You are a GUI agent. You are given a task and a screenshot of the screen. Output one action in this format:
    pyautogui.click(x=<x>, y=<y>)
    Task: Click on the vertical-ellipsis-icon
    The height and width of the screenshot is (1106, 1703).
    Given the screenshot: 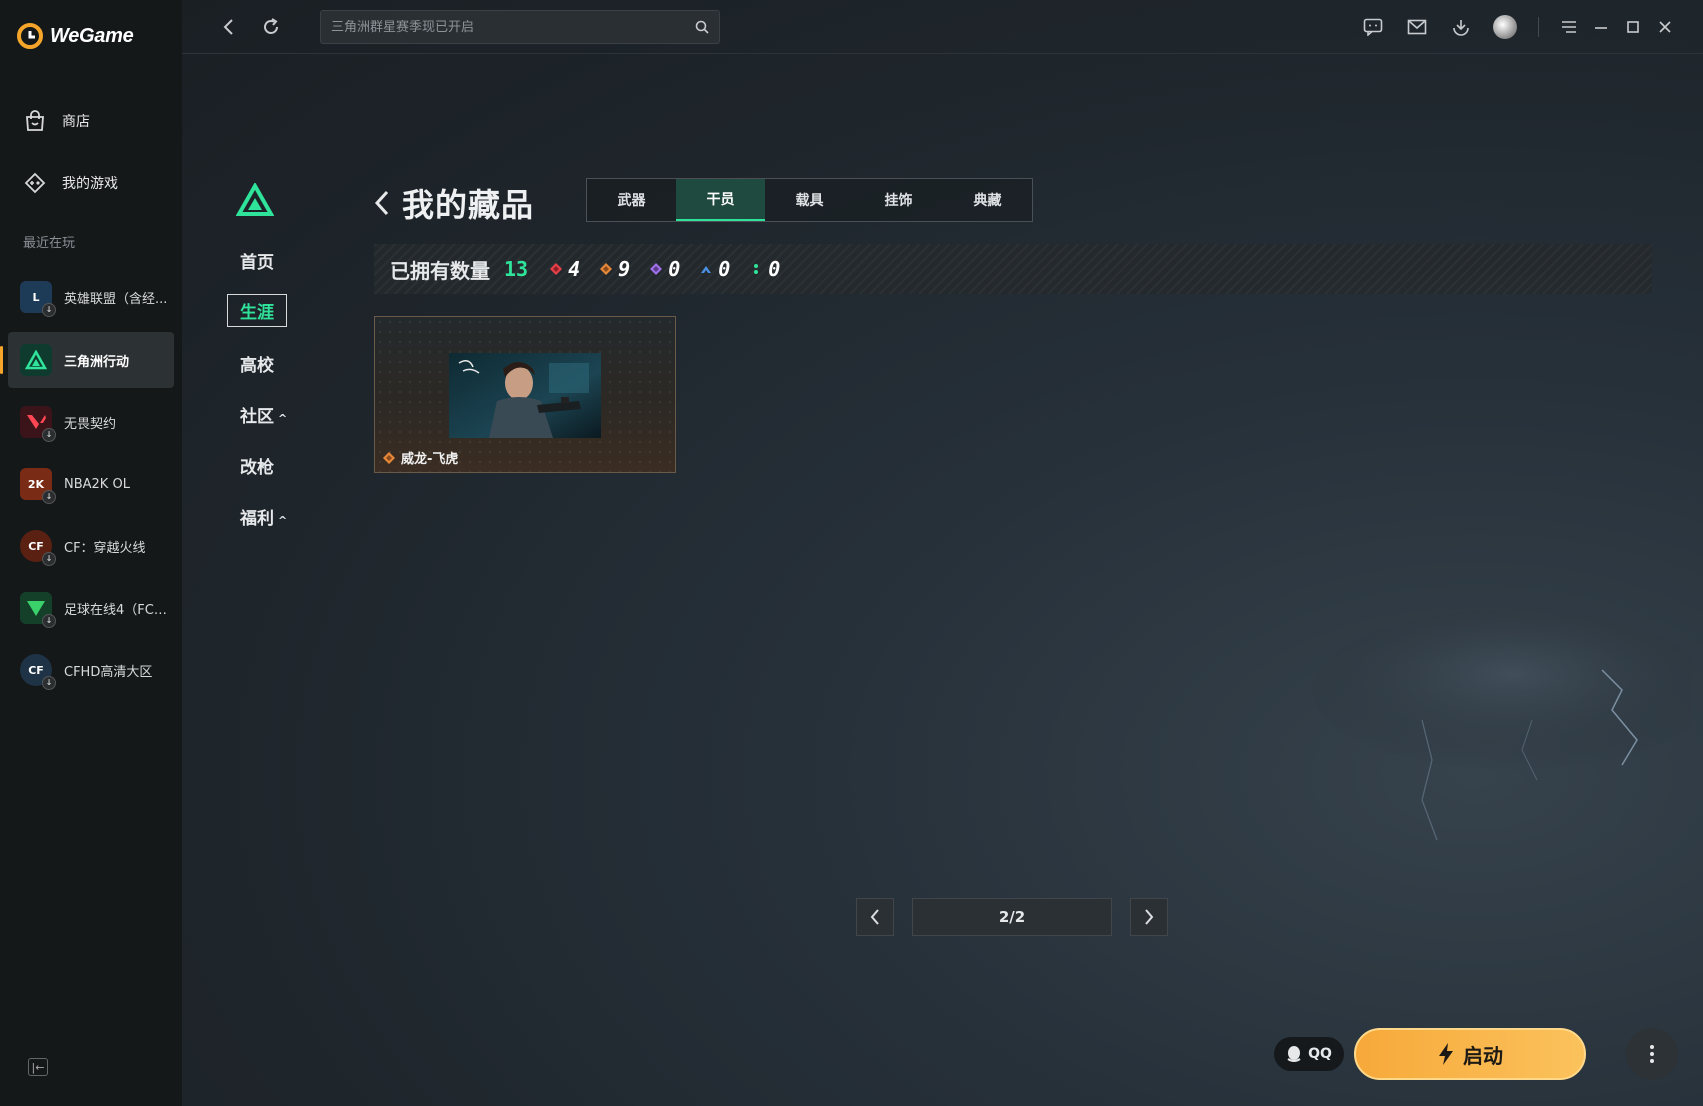 What is the action you would take?
    pyautogui.click(x=1652, y=1054)
    